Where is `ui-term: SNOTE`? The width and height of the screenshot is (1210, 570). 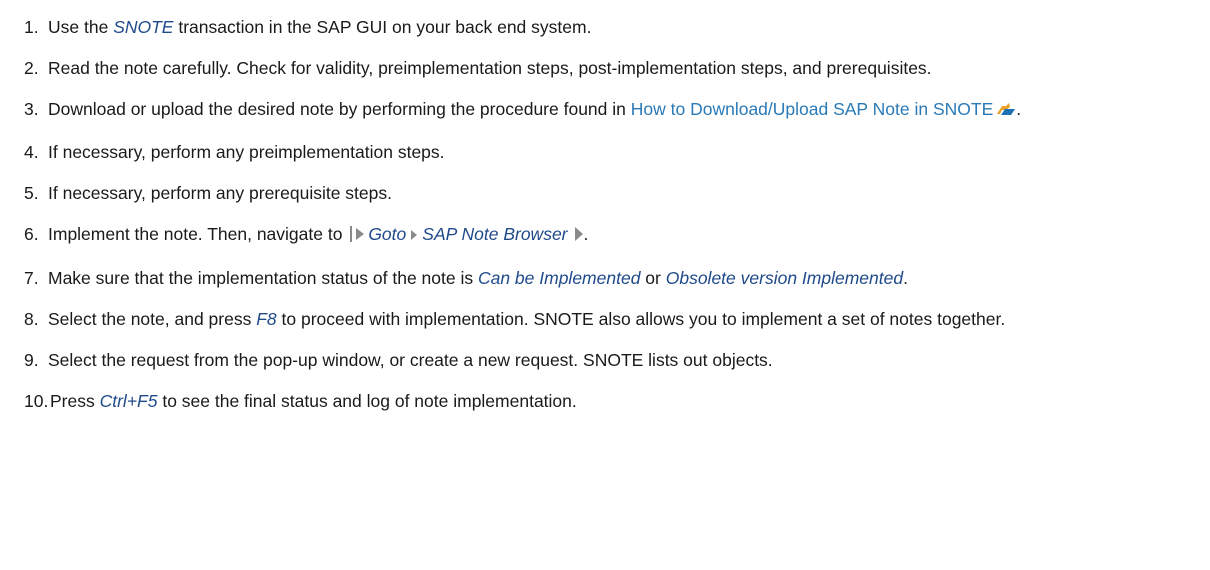 ui-term: SNOTE is located at coordinates (143, 27).